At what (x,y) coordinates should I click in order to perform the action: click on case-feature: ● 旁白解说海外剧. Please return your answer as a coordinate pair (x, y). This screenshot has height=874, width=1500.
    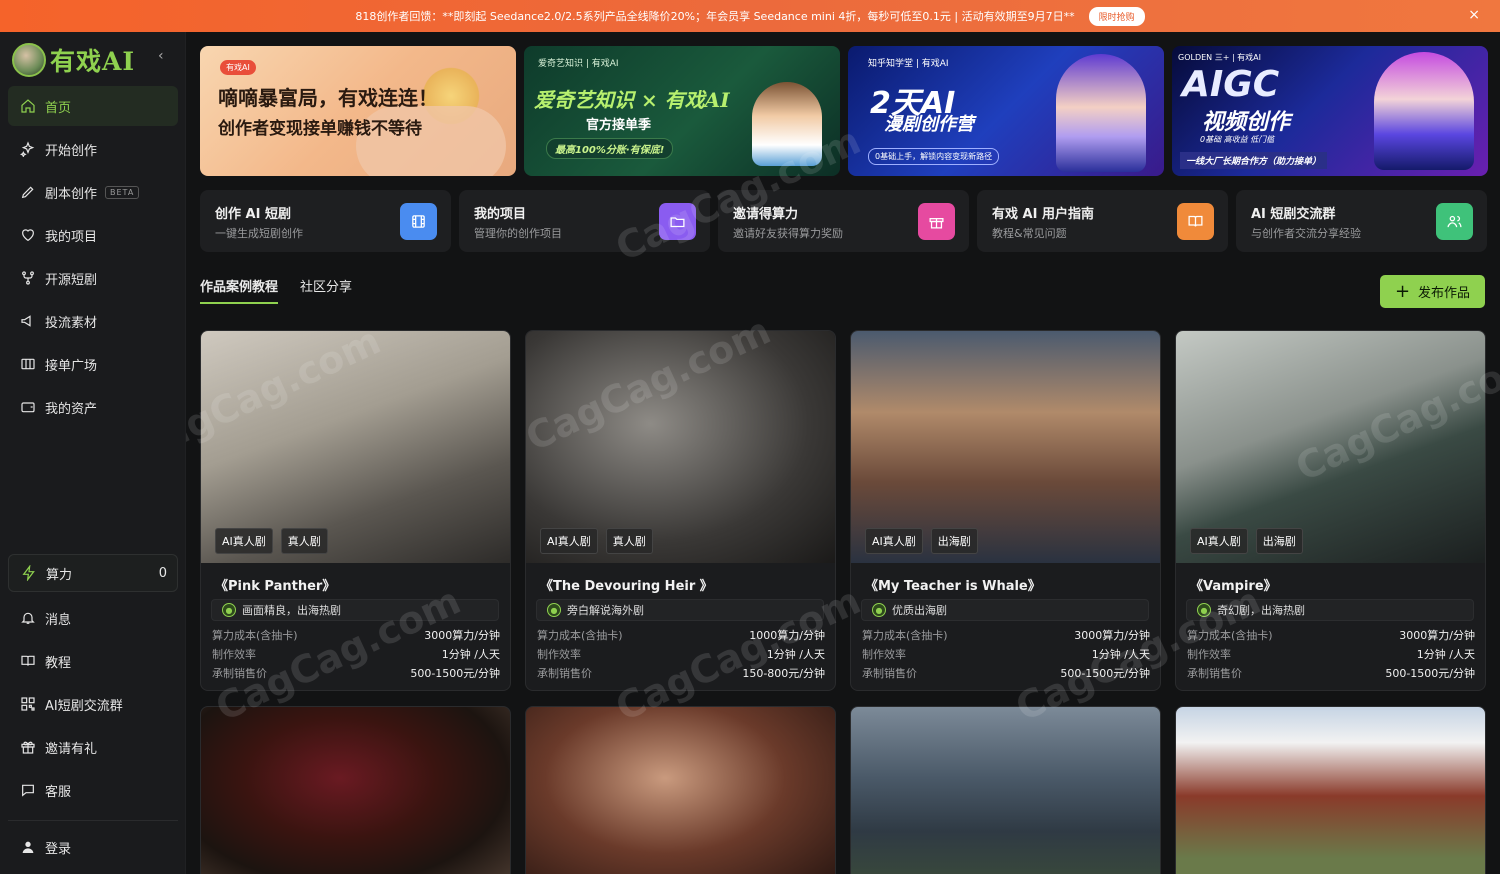
    Looking at the image, I should click on (680, 610).